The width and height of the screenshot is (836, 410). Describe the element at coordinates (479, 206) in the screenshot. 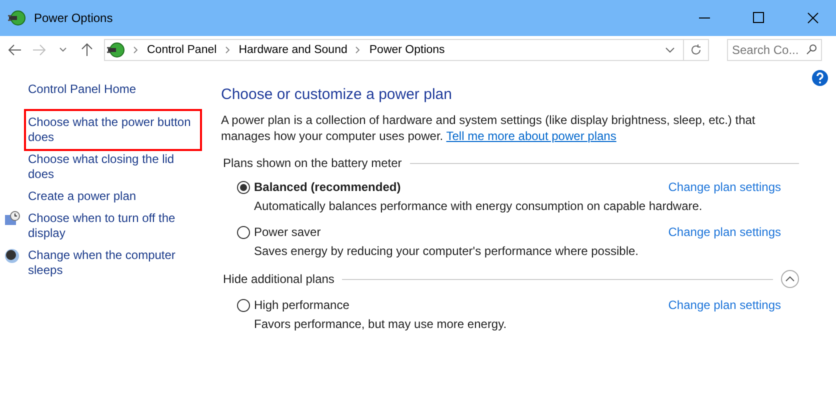

I see `plan-description: Automatically balances performance with energy consumption on capable hardware.` at that location.